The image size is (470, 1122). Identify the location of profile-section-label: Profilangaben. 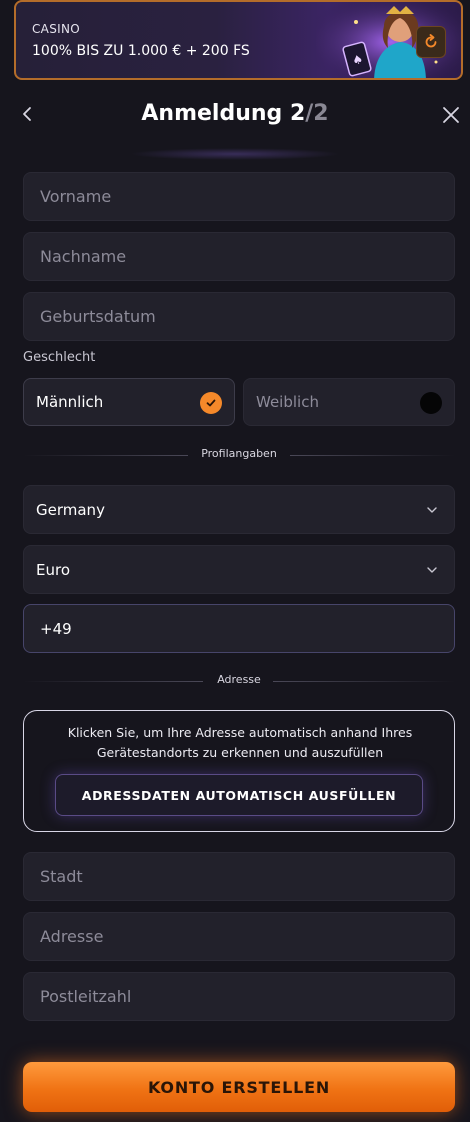
(239, 453).